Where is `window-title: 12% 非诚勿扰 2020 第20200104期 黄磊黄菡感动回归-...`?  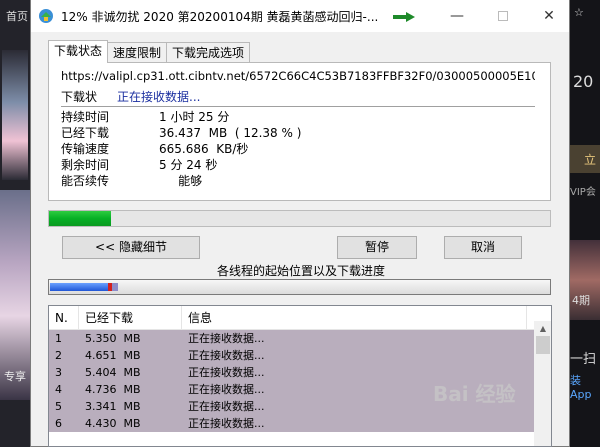
window-title: 12% 非诚勿扰 2020 第20200104期 黄磊黄菡感动回归-... is located at coordinates (220, 17).